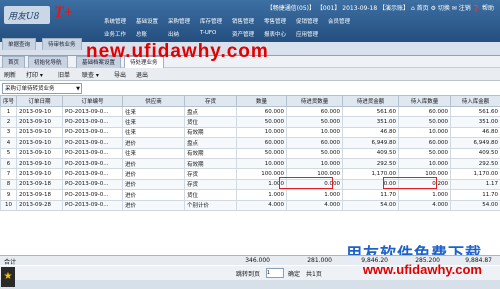  I want to click on menu-item: 库存管理, so click(216, 21).